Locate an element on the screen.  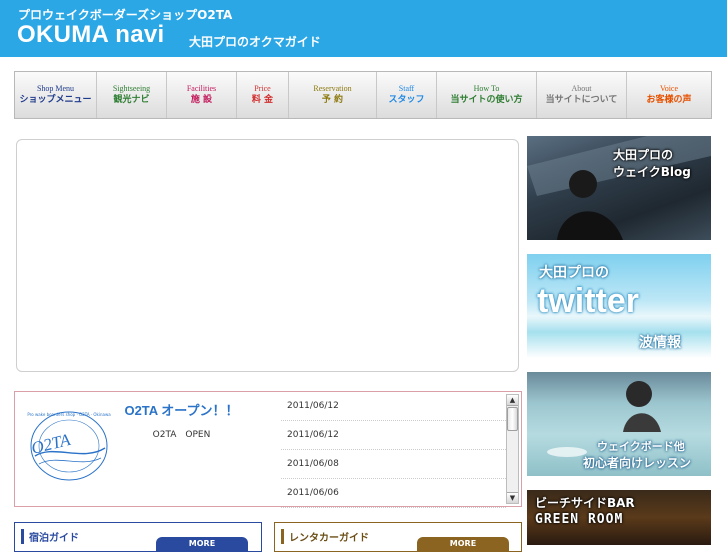
hotel-guide-box: 宿泊ガイド MORE is located at coordinates (138, 537).